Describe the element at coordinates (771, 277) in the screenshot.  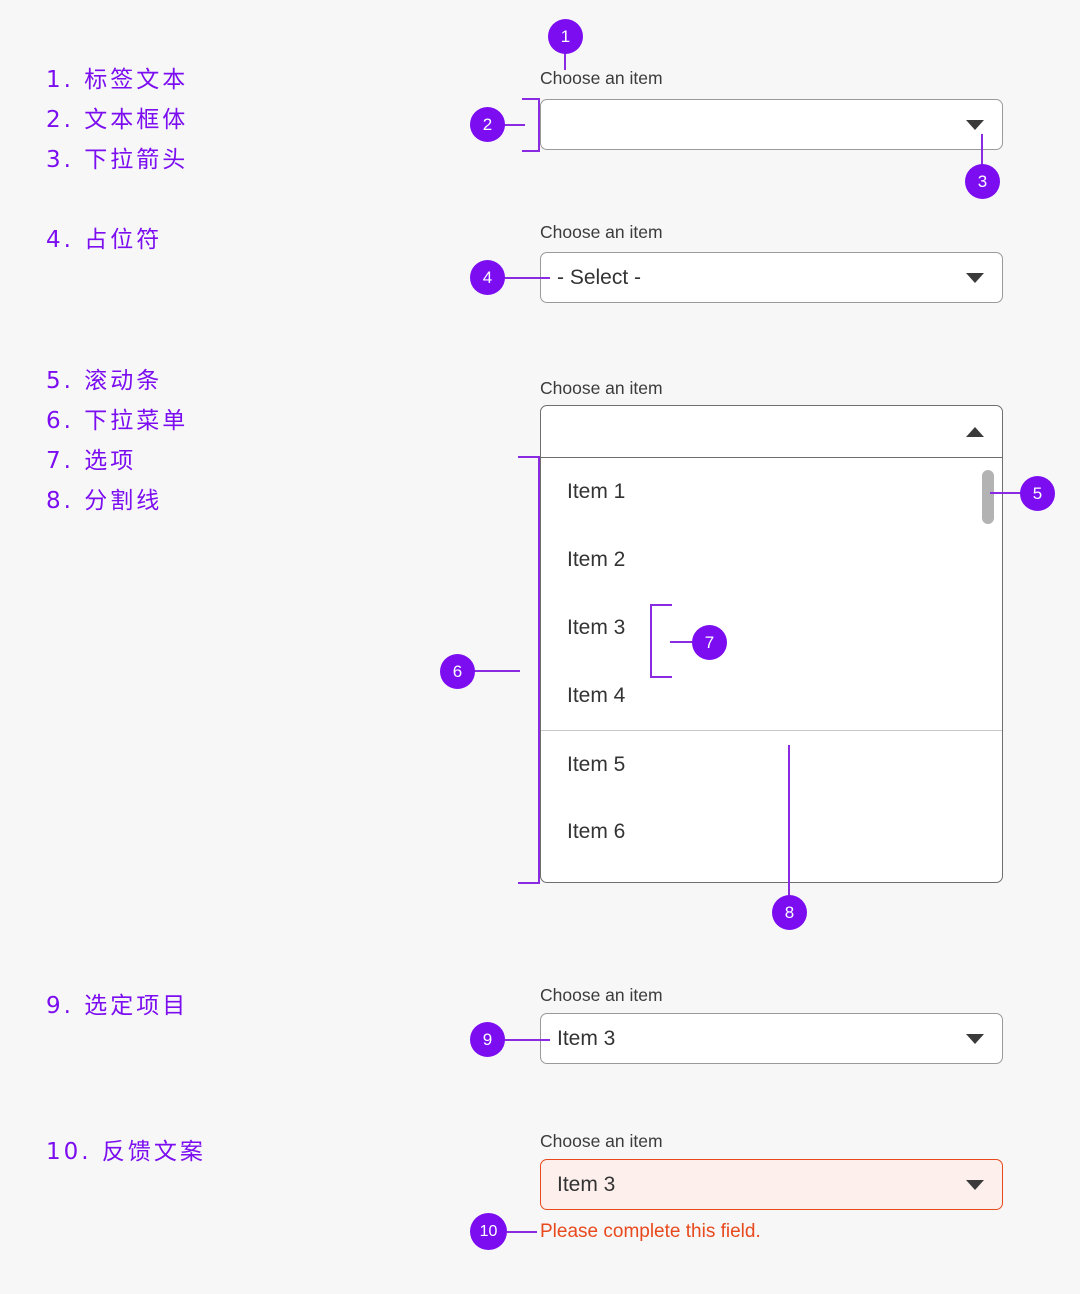
I see `placeholder-select: - Select -` at that location.